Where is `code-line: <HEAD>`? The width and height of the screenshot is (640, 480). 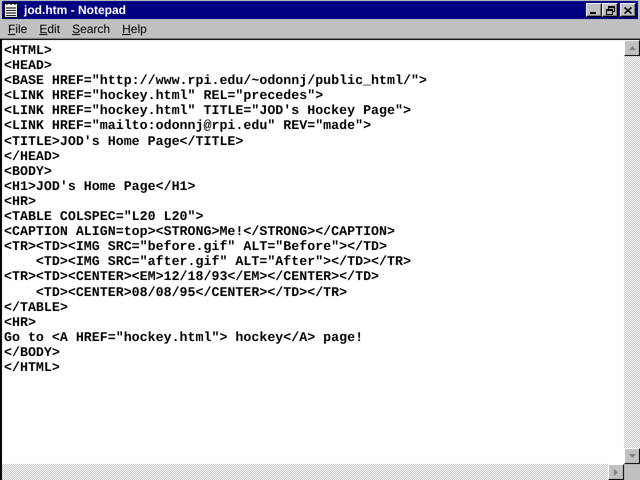
code-line: <HEAD> is located at coordinates (28, 66).